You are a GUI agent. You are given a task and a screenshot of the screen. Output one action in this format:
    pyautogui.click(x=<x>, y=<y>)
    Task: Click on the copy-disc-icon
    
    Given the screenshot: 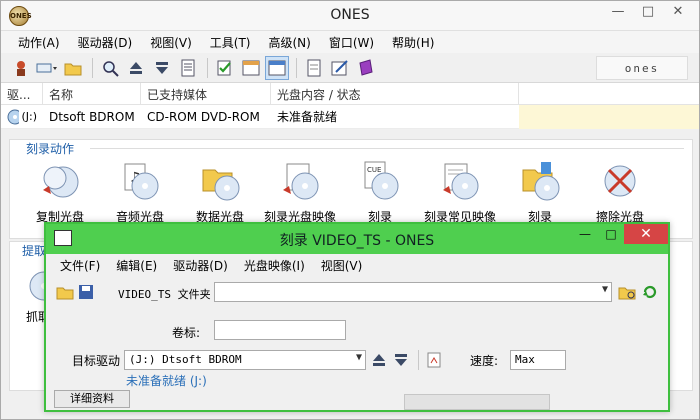 What is the action you would take?
    pyautogui.click(x=60, y=181)
    